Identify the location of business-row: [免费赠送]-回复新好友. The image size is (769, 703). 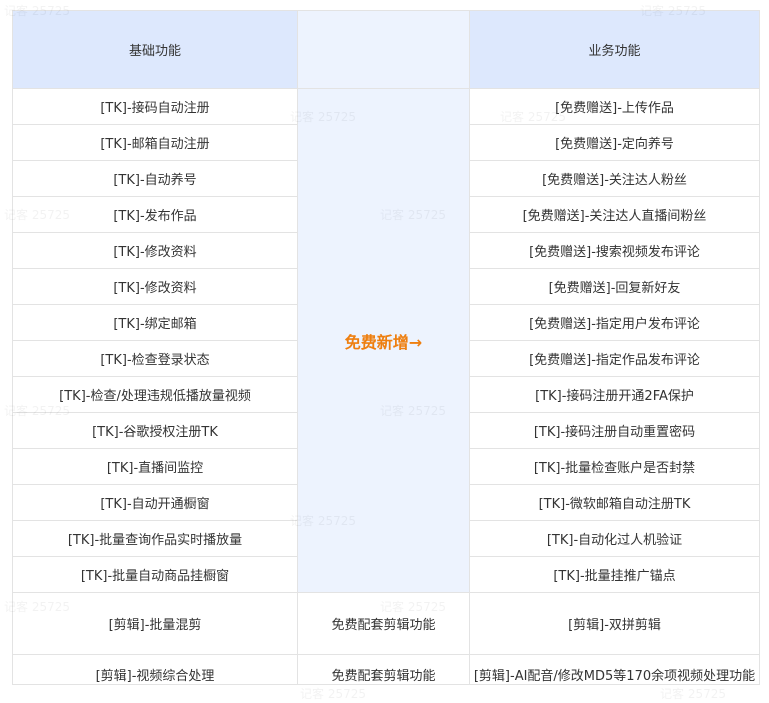
(615, 287).